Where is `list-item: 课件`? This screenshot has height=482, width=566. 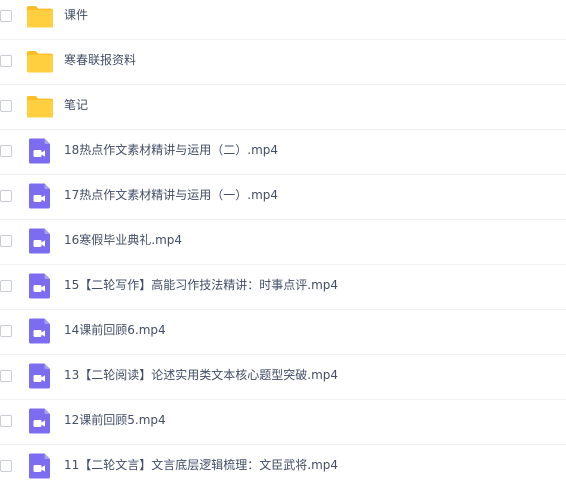
list-item: 课件 is located at coordinates (283, 20).